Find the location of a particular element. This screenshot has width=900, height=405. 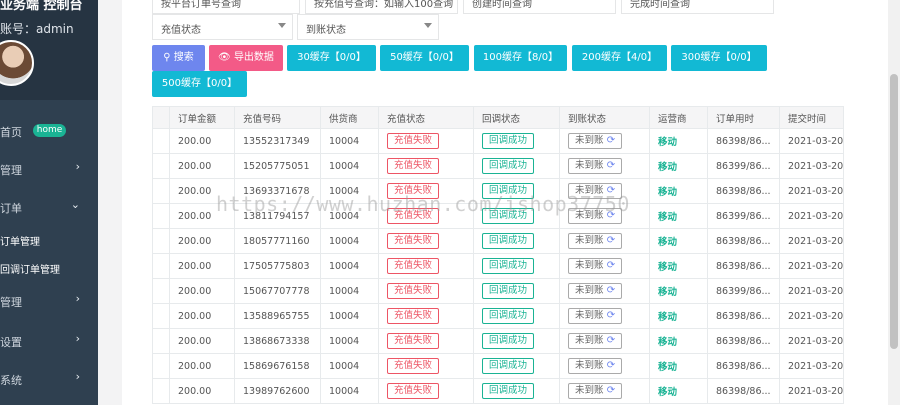

sidebar-item-system: 系统 › is located at coordinates (49, 380).